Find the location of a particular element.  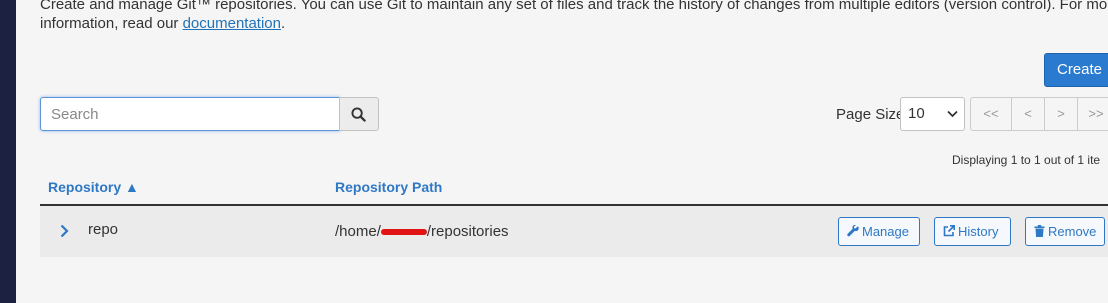

remove-button: Remove is located at coordinates (1065, 231).